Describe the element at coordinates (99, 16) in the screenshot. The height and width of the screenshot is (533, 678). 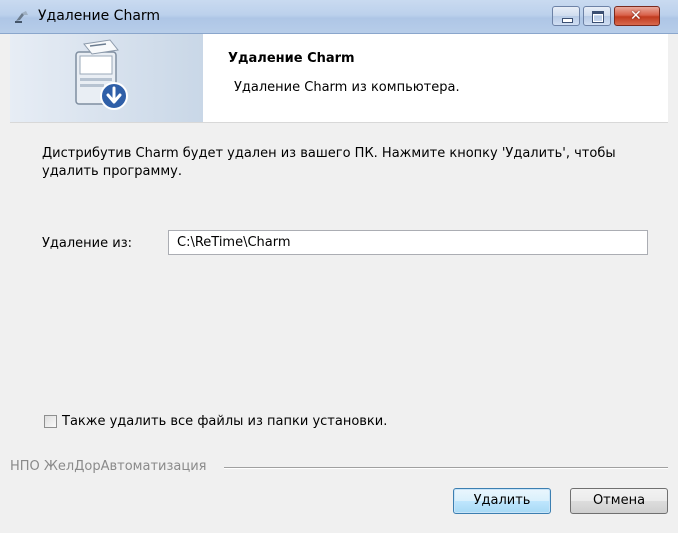
I see `window-title: Удаление Charm` at that location.